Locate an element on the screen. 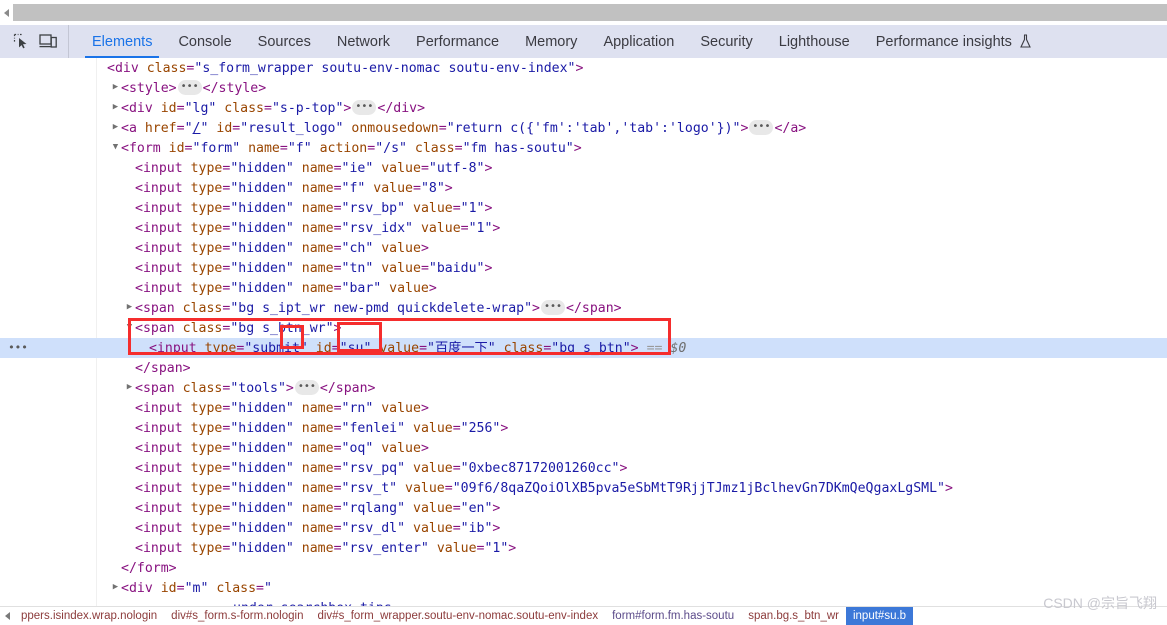 This screenshot has width=1167, height=625. scrollbar-thumb is located at coordinates (590, 12).